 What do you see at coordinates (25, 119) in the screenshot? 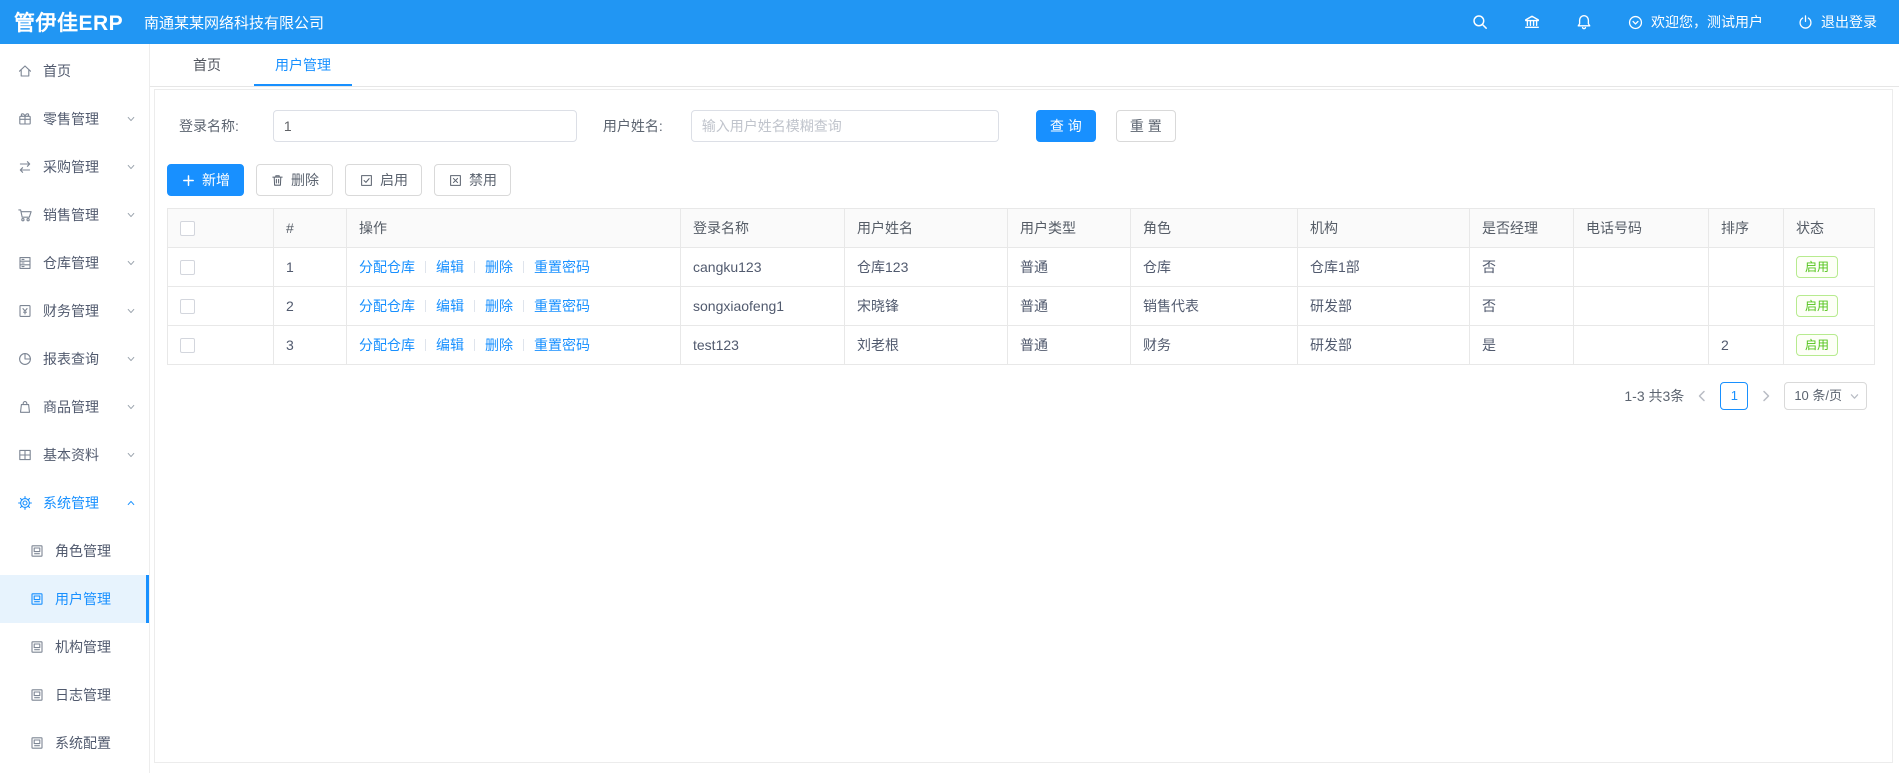
I see `retail-icon` at bounding box center [25, 119].